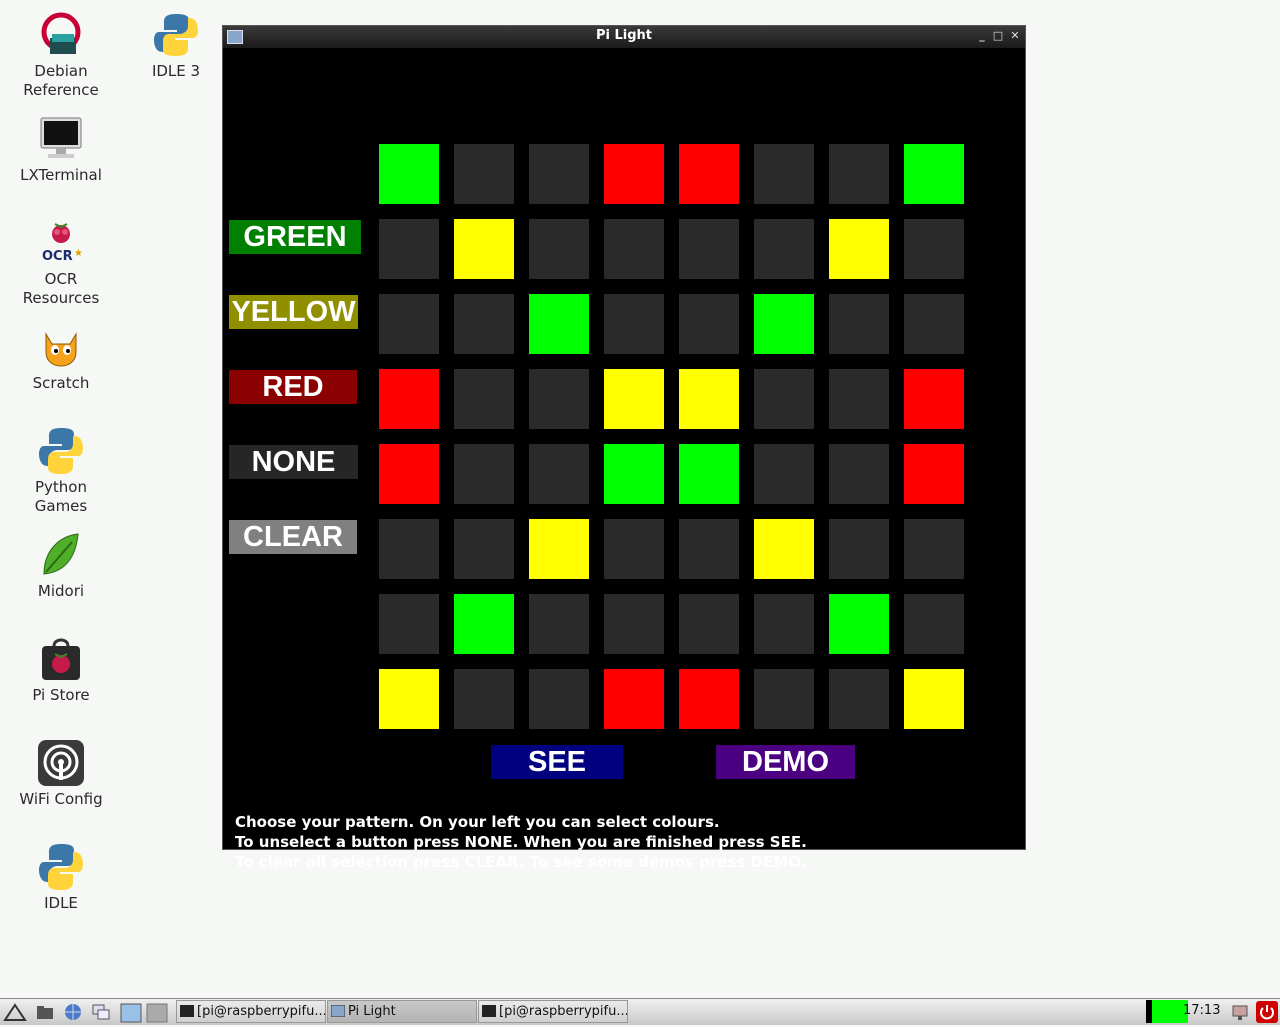  I want to click on task-pi-light: Pi Light, so click(402, 1011).